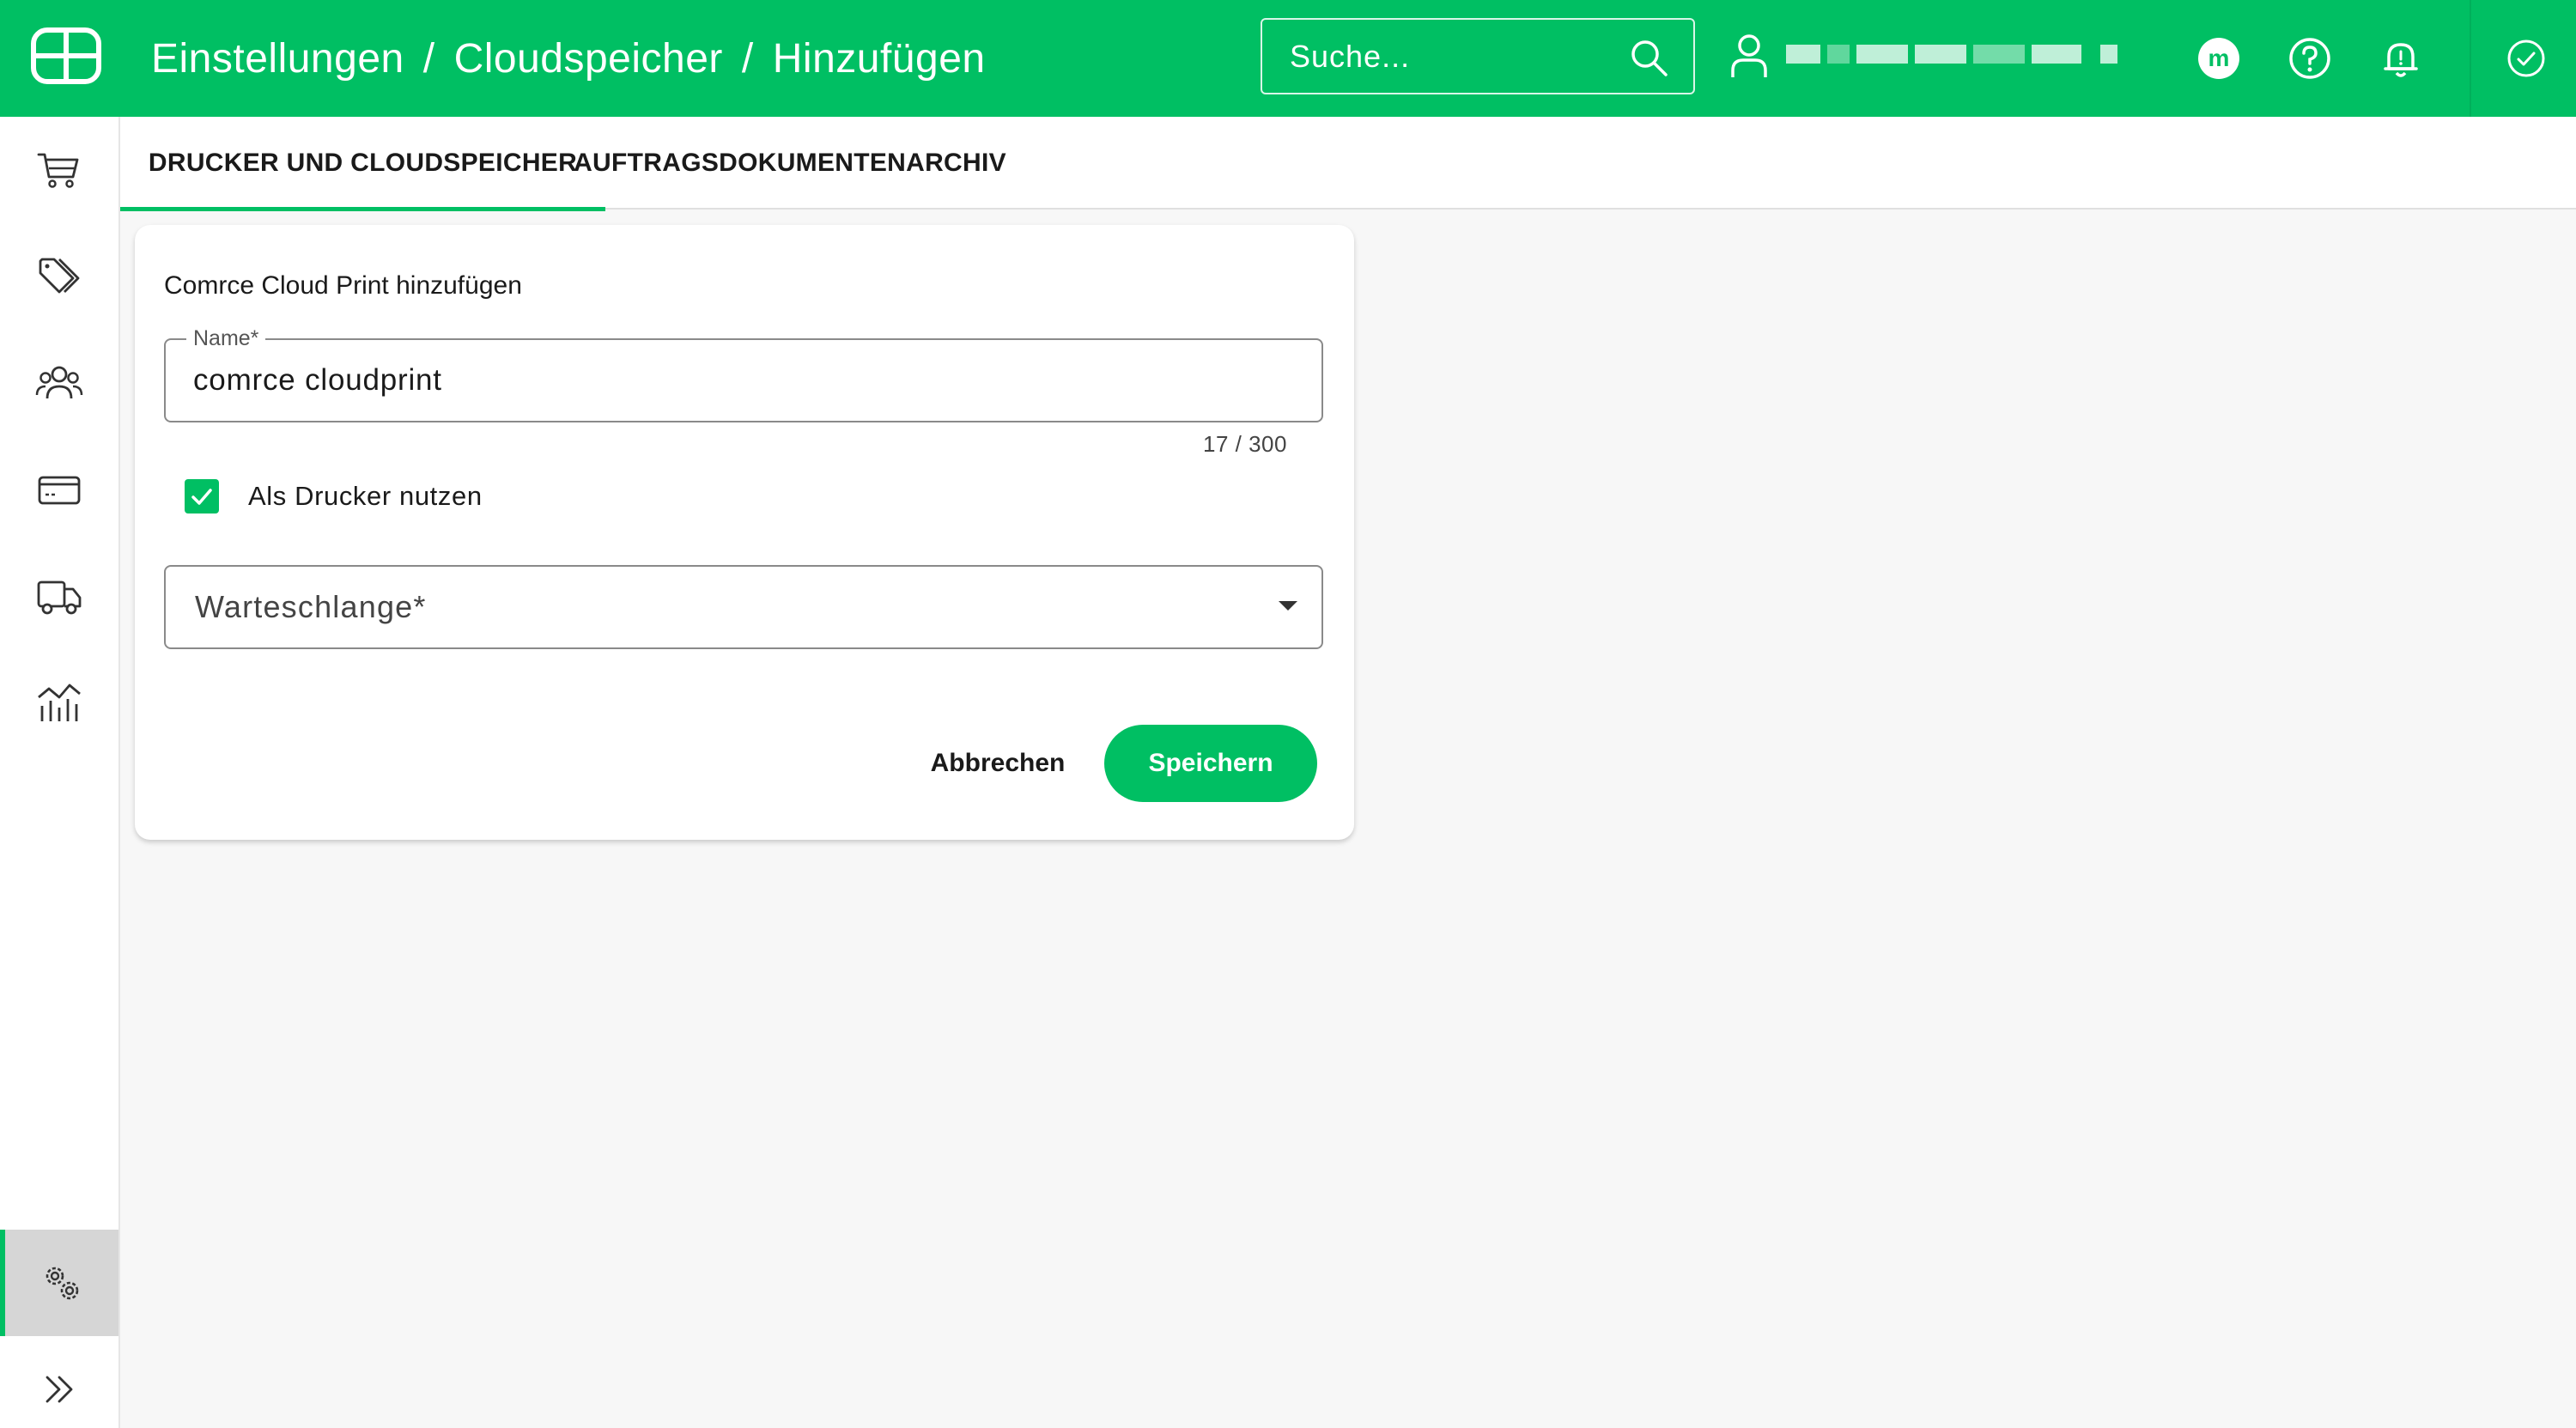 The width and height of the screenshot is (2576, 1428). Describe the element at coordinates (343, 285) in the screenshot. I see `card-title: Comrce Cloud Print hinzufügen` at that location.